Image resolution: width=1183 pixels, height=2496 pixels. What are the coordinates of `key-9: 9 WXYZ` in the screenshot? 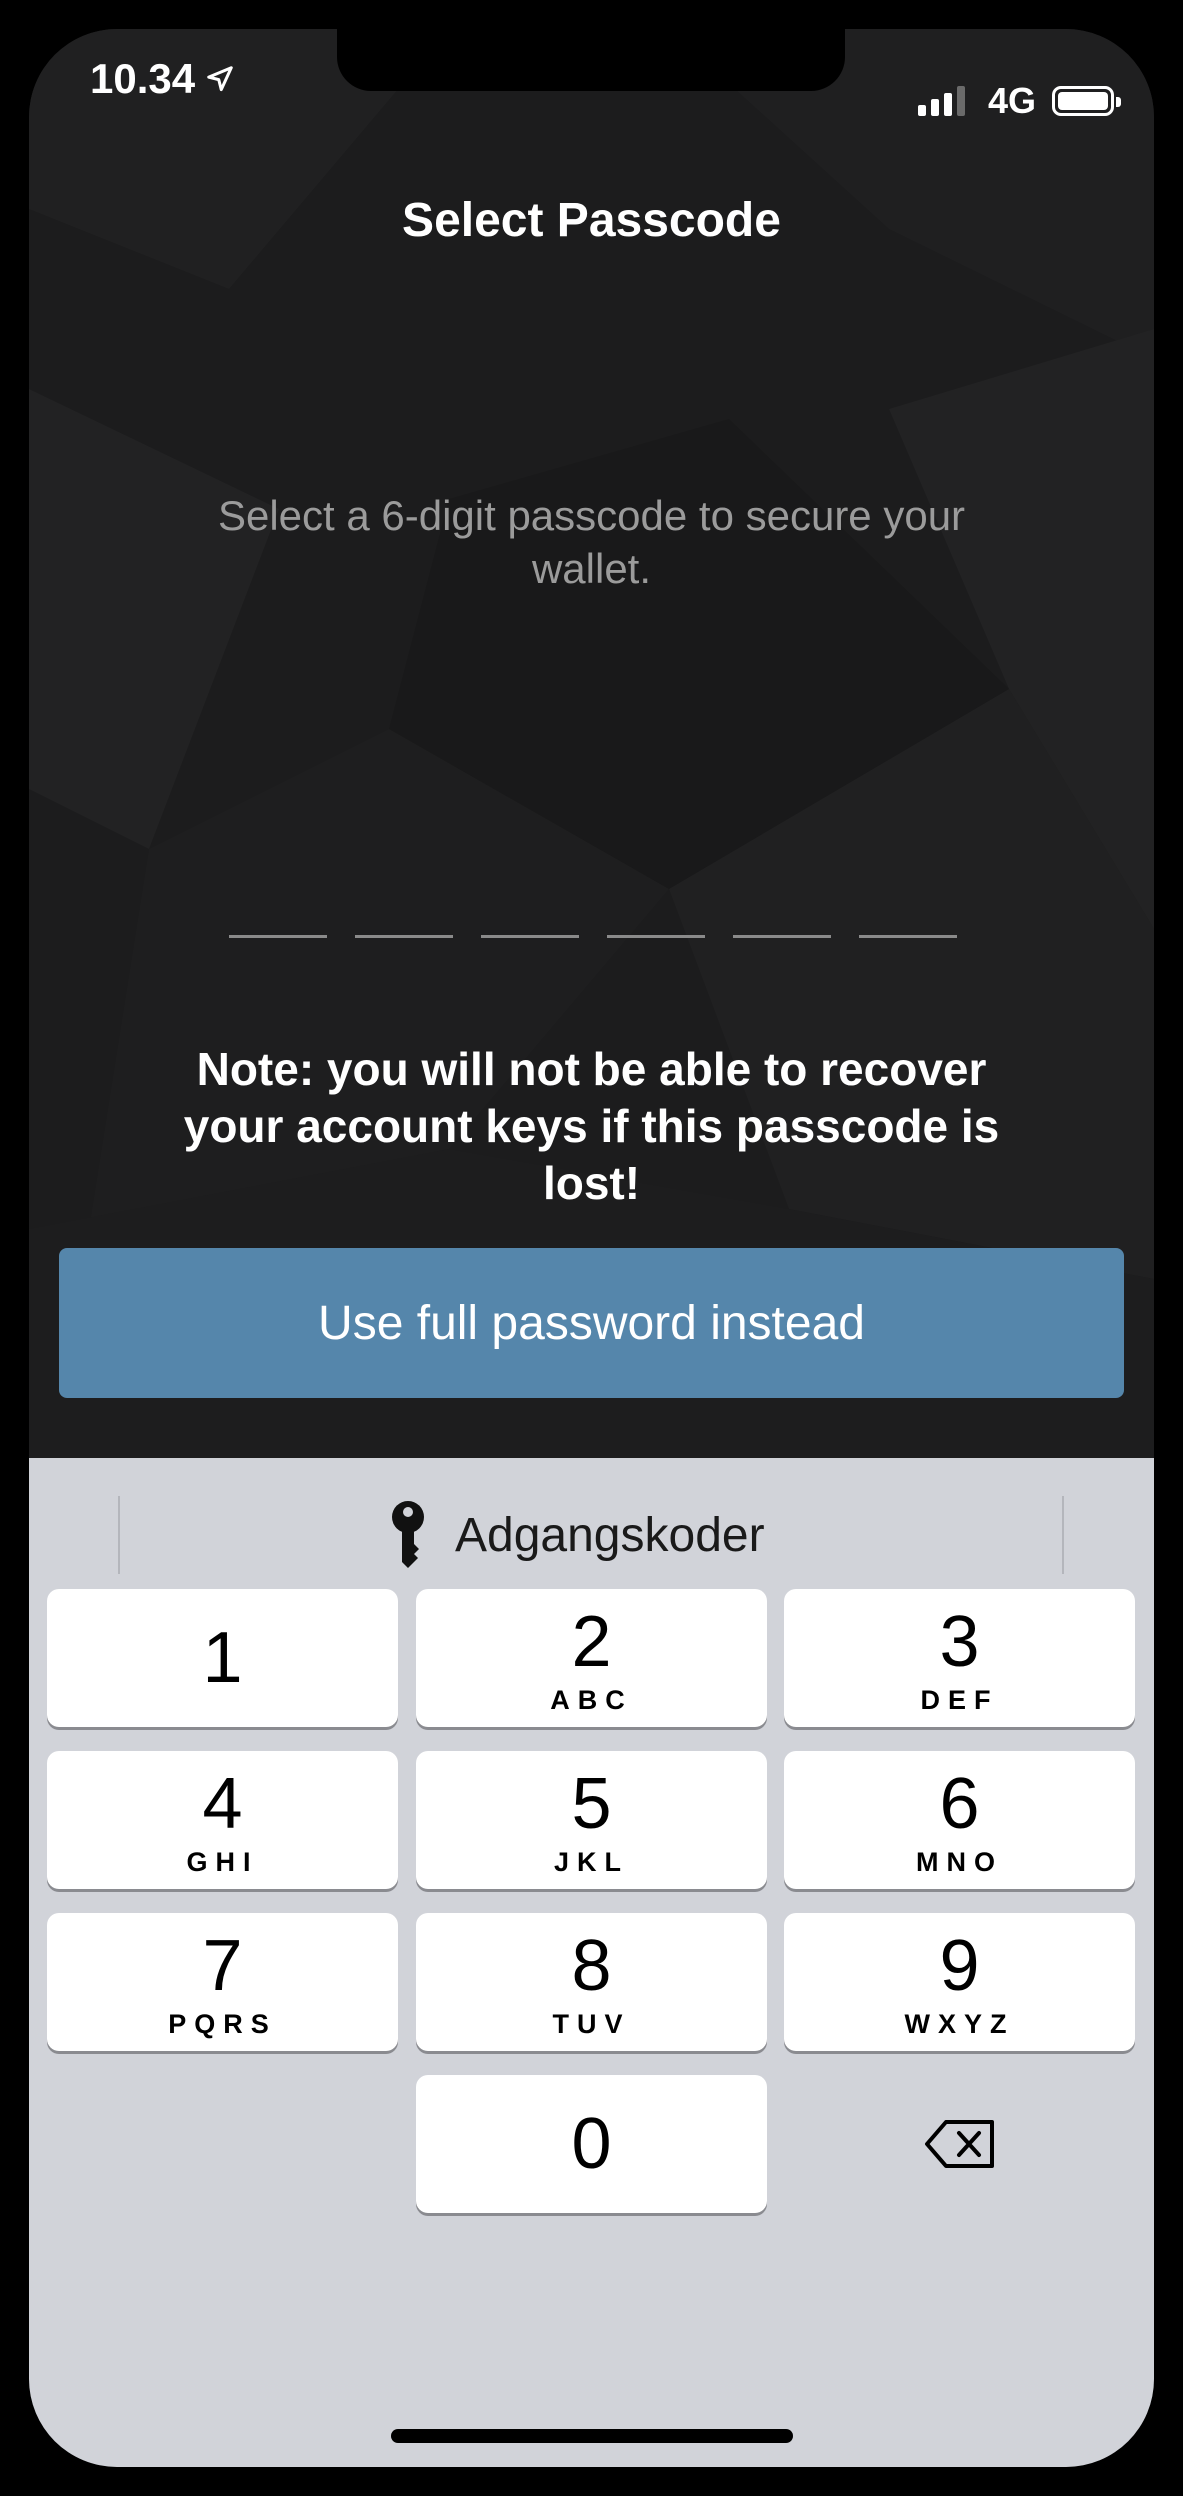 It's located at (959, 1982).